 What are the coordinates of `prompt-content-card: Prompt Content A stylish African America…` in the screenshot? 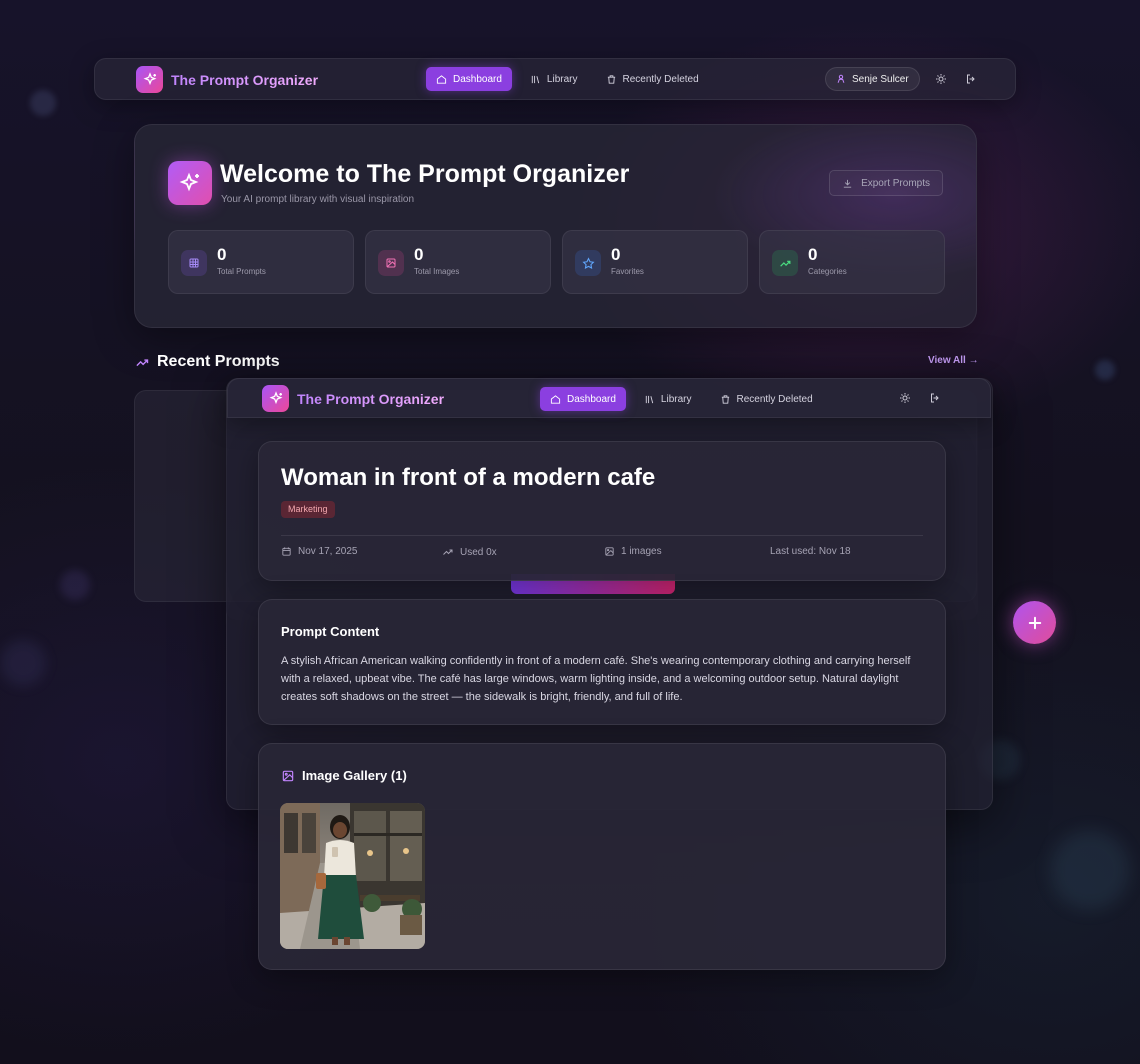 It's located at (602, 662).